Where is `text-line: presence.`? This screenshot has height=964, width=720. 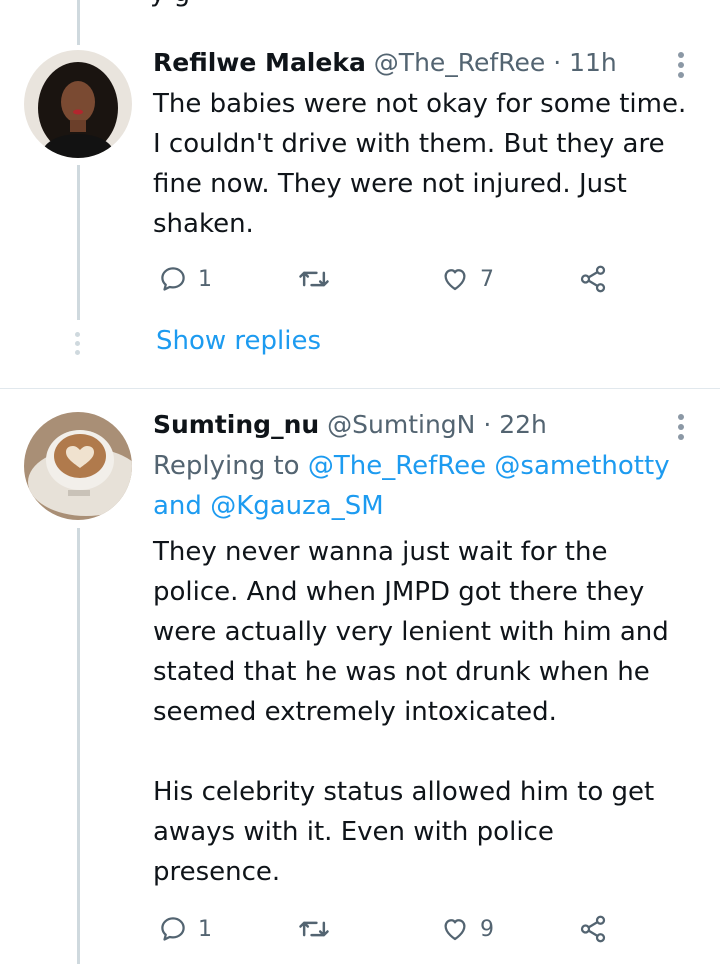 text-line: presence. is located at coordinates (217, 872).